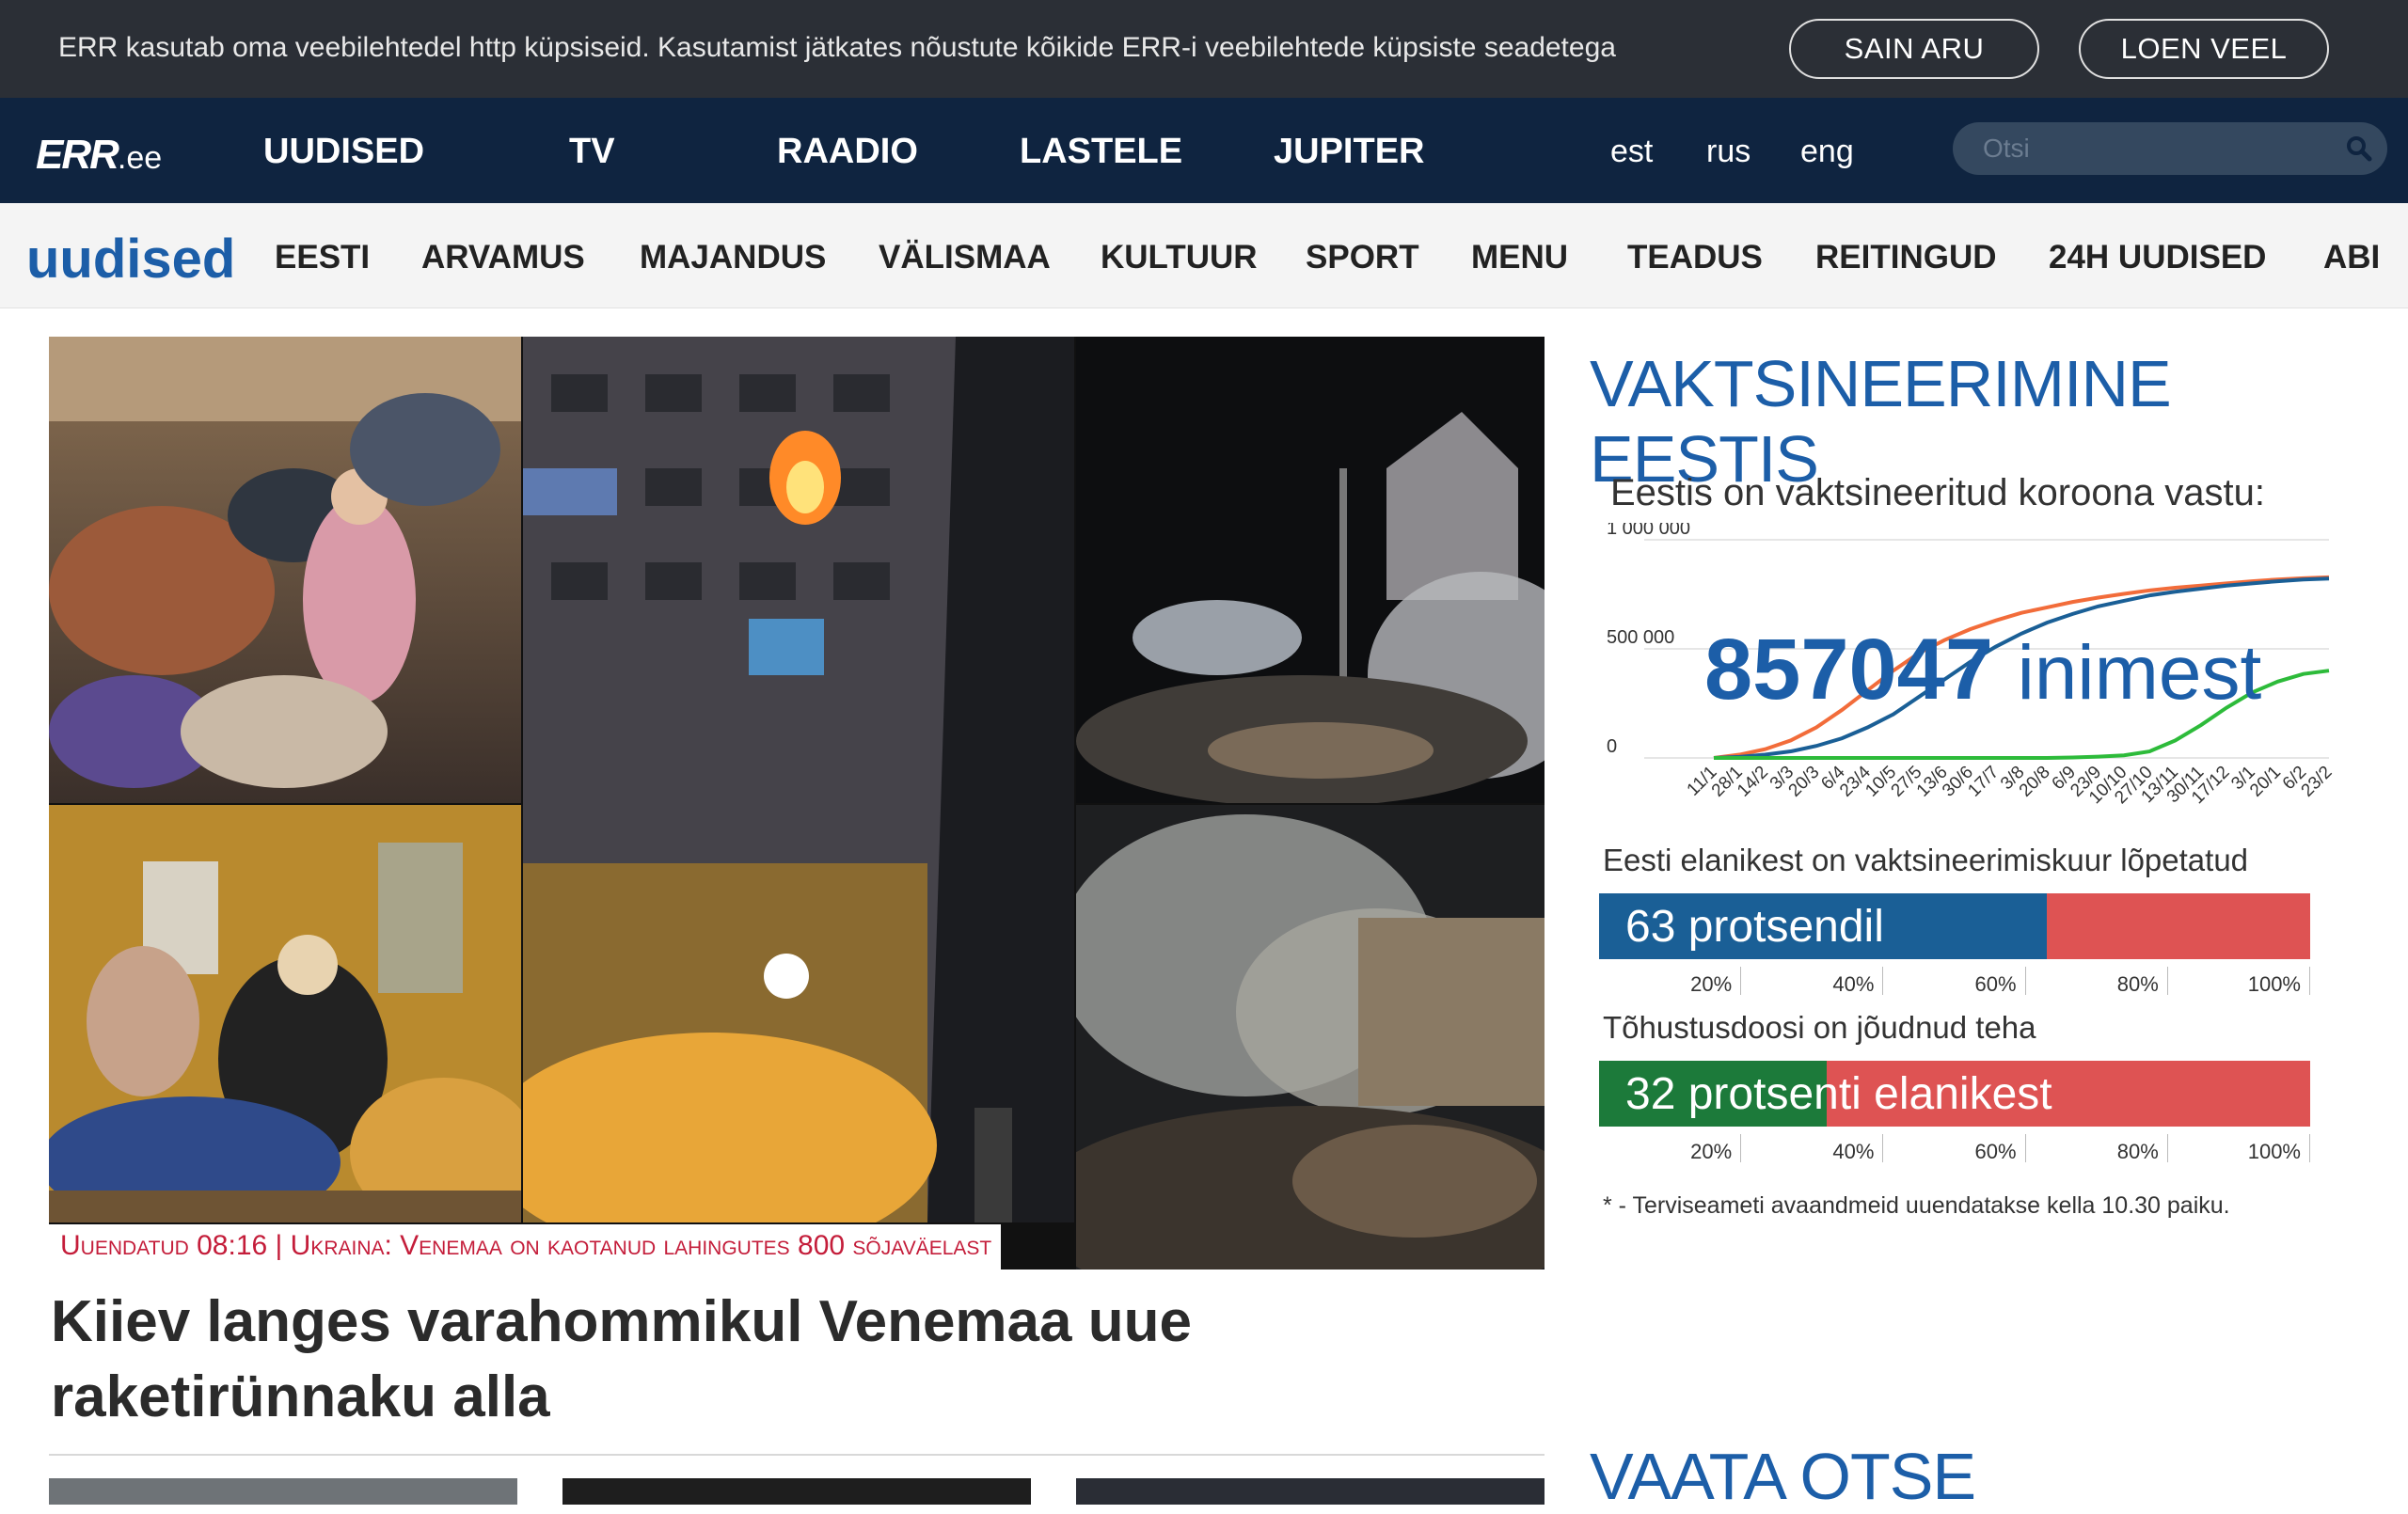 The width and height of the screenshot is (2408, 1514). What do you see at coordinates (1820, 1027) in the screenshot?
I see `booster-label: Tõhustusdoosi on jõudnud teha` at bounding box center [1820, 1027].